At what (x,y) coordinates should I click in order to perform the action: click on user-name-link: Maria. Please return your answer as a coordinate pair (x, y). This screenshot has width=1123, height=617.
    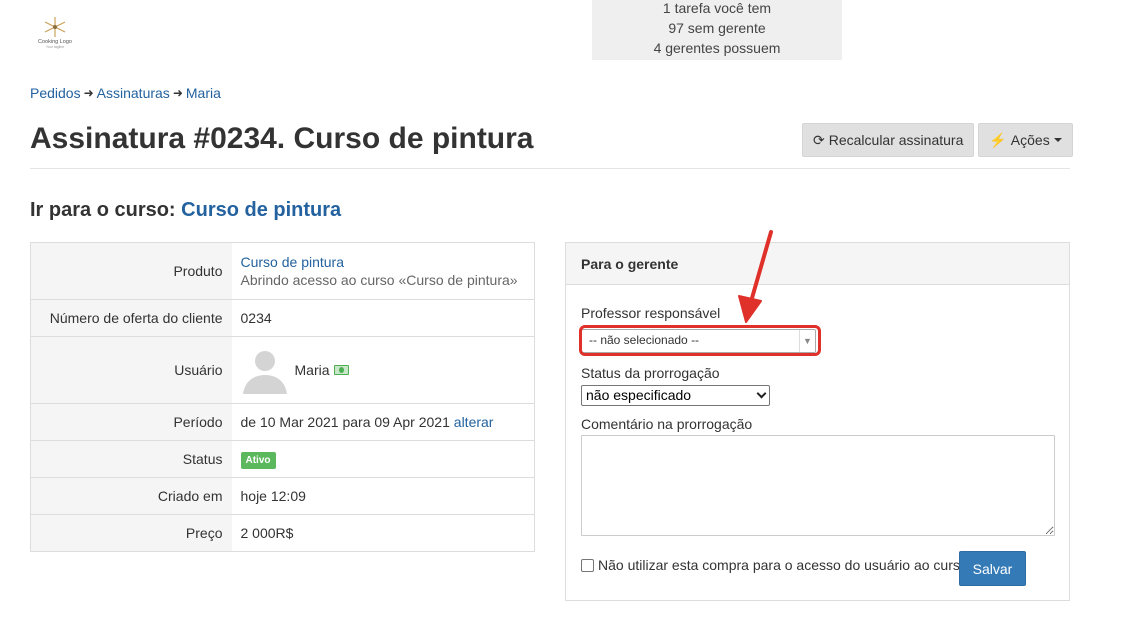
    Looking at the image, I should click on (312, 370).